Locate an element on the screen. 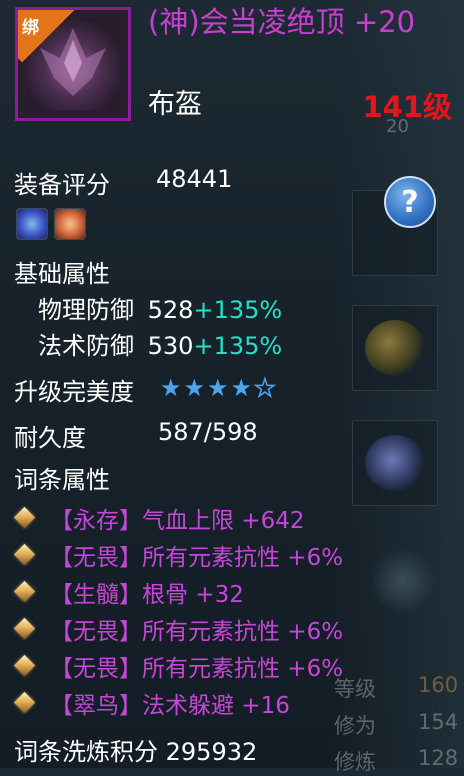  background-orb-icon is located at coordinates (403, 581).